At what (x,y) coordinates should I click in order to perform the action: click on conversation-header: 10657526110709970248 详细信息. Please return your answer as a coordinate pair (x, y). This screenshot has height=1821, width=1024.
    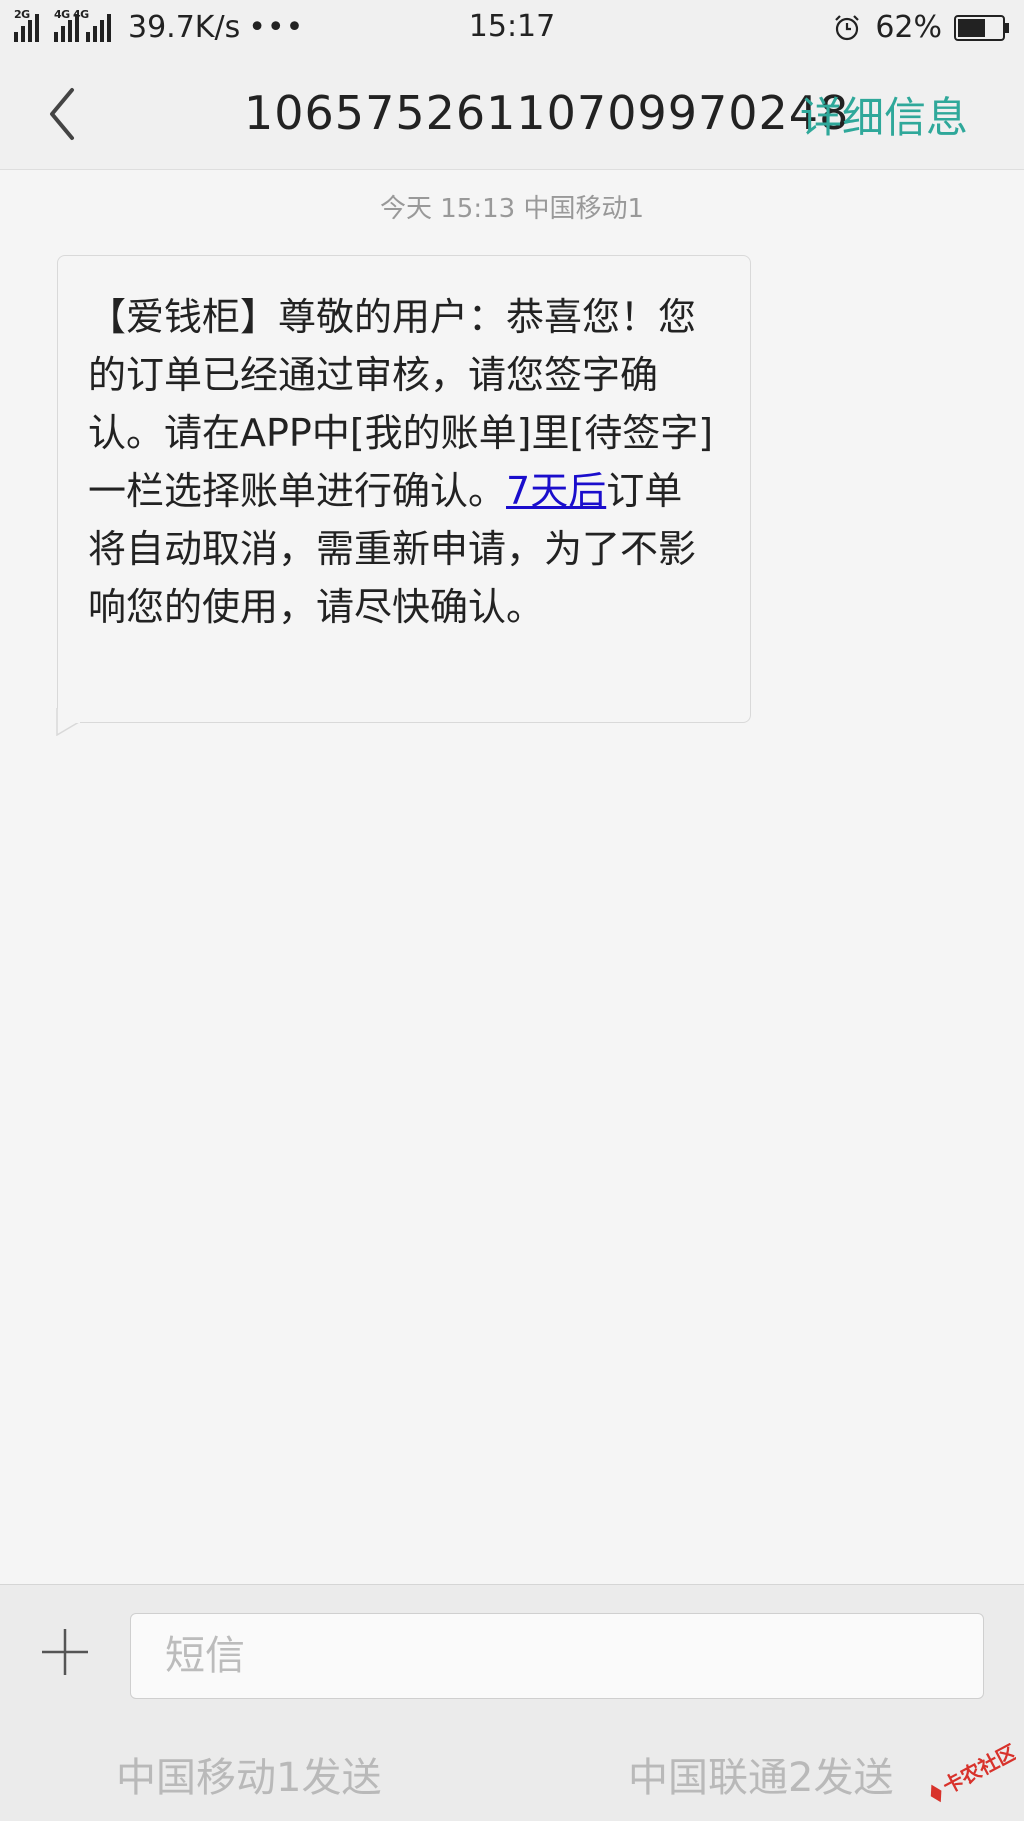
    Looking at the image, I should click on (512, 112).